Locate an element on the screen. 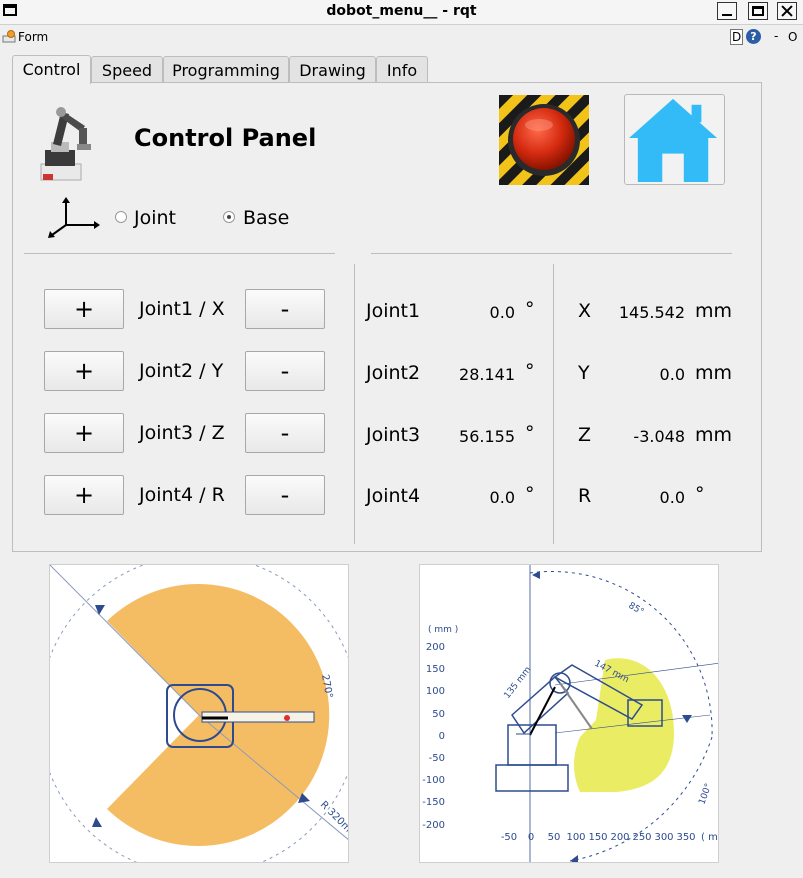 Image resolution: width=803 pixels, height=878 pixels. y-tick-label: 150 is located at coordinates (435, 669).